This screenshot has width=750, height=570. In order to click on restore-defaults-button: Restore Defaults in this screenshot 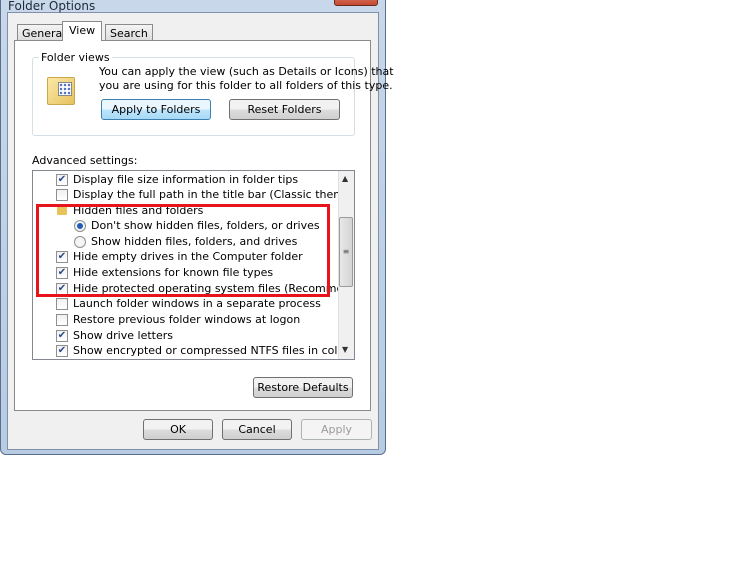, I will do `click(303, 387)`.